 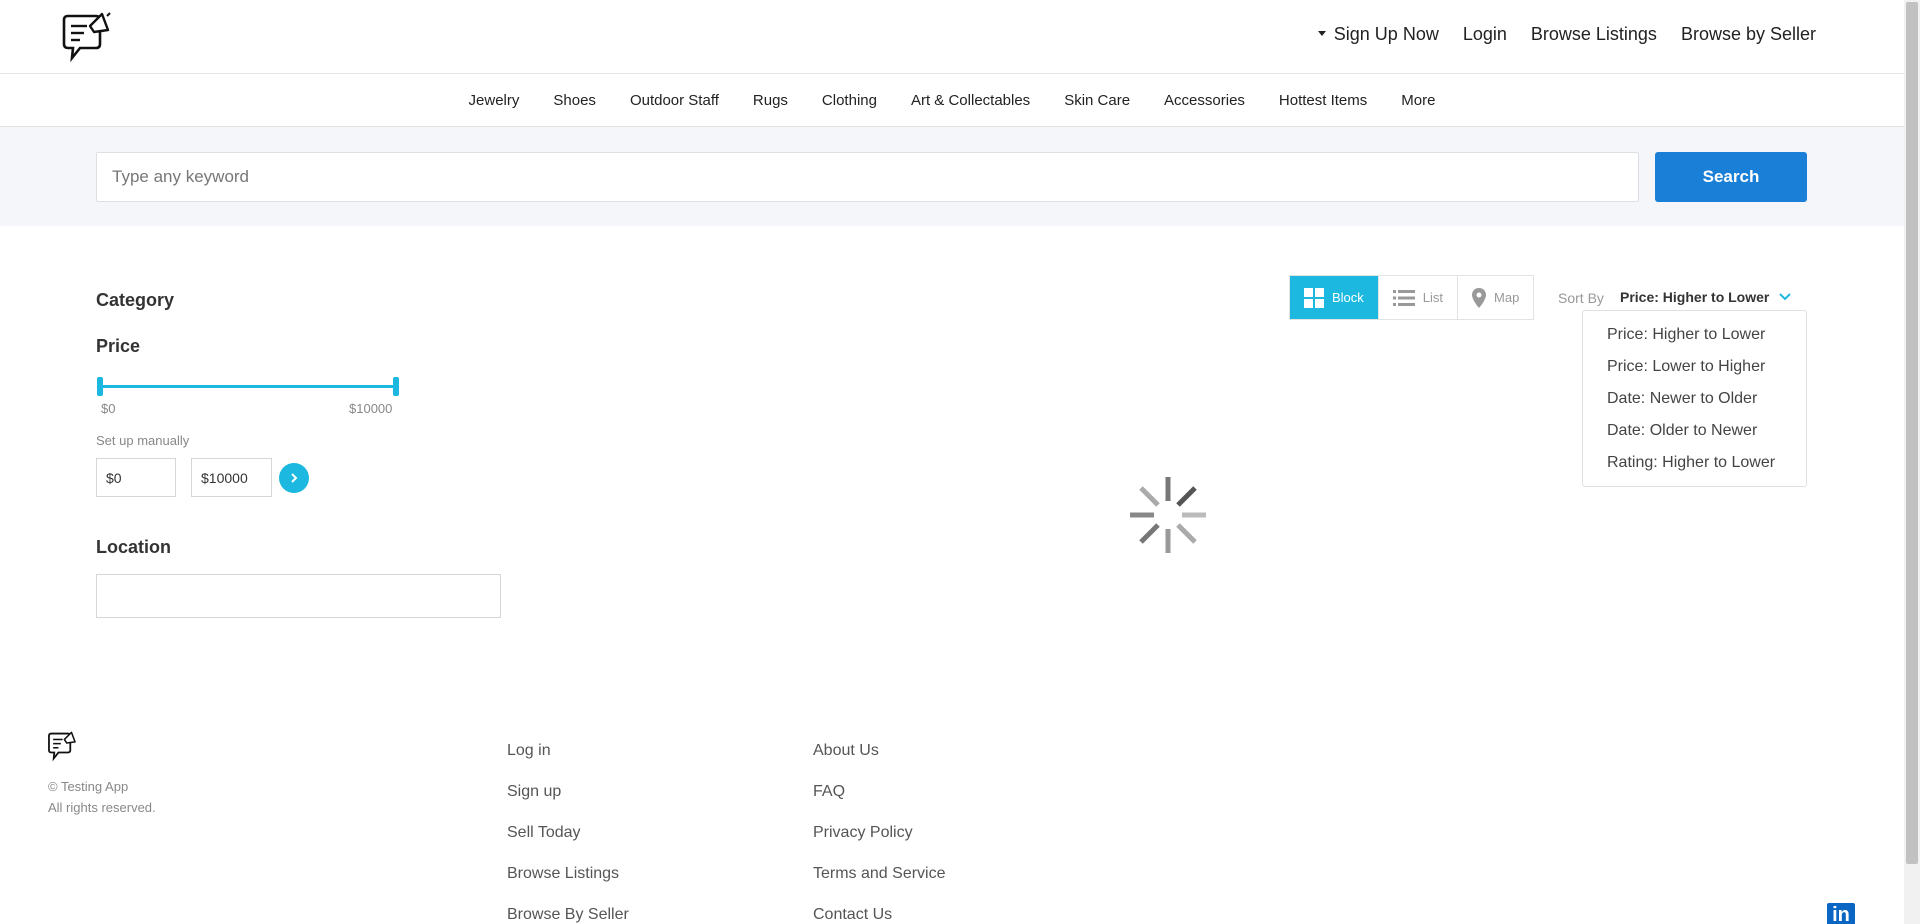 What do you see at coordinates (102, 797) in the screenshot?
I see `footer-copyright: © Testing App All rights reserved.` at bounding box center [102, 797].